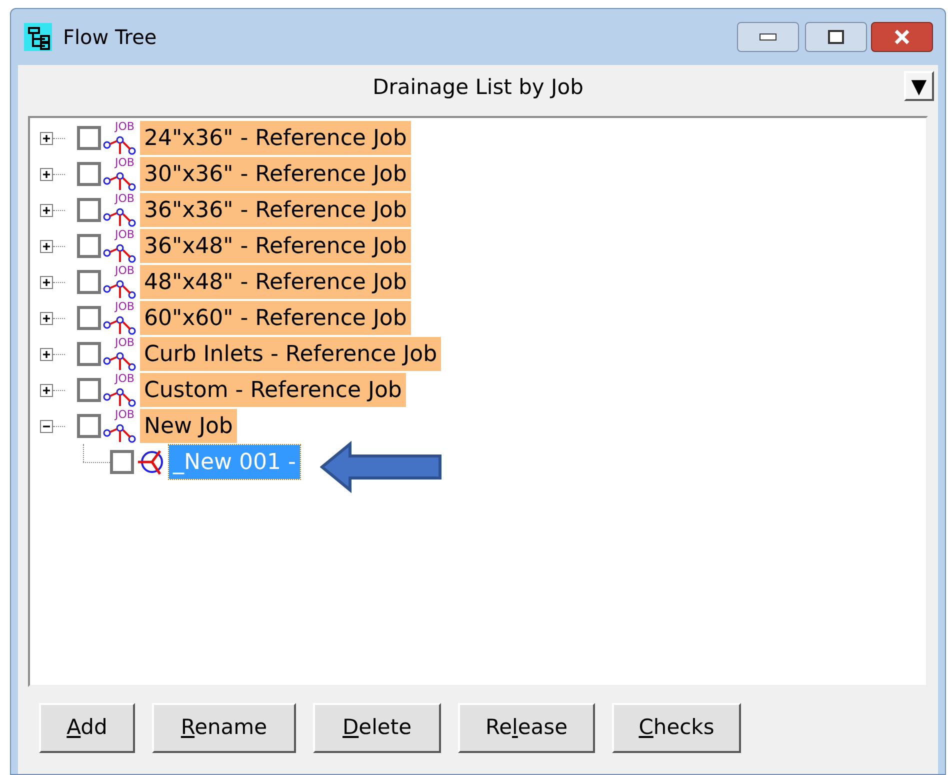 The height and width of the screenshot is (775, 948). Describe the element at coordinates (275, 318) in the screenshot. I see `tree-item: 60"x60" - Reference Job` at that location.